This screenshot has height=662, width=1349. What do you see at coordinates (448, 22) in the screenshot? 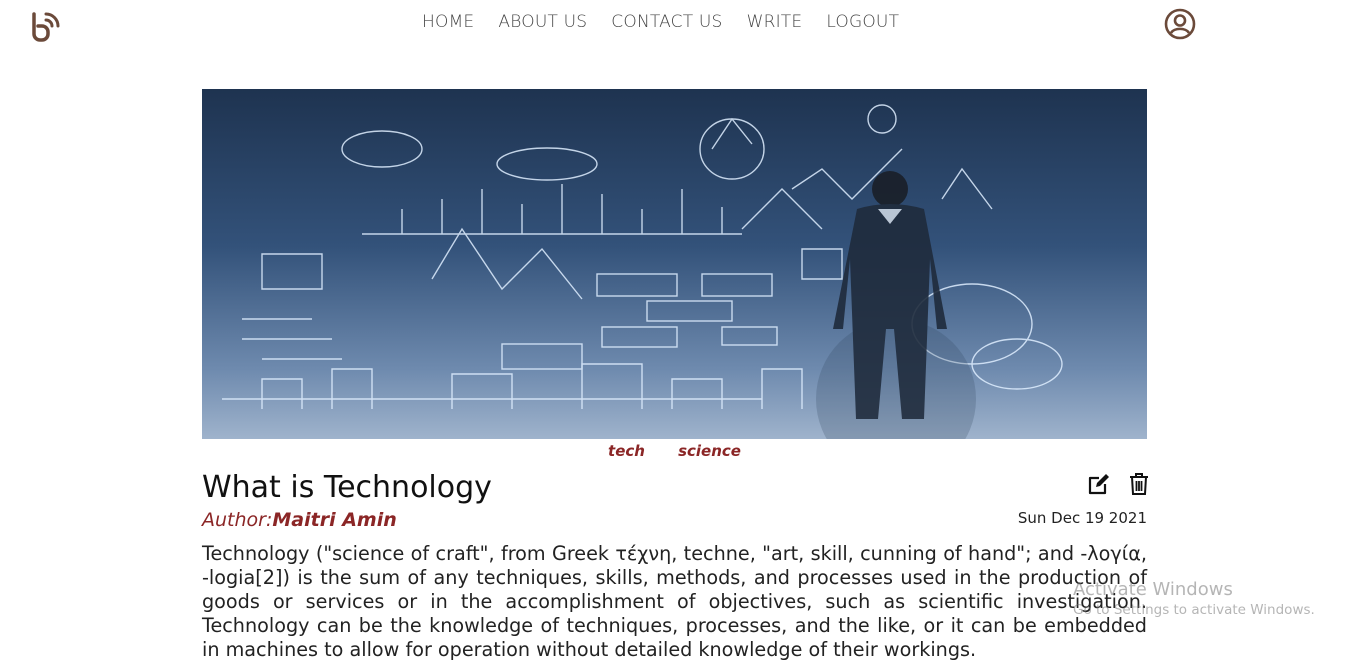
I see `nav-home: HOME` at bounding box center [448, 22].